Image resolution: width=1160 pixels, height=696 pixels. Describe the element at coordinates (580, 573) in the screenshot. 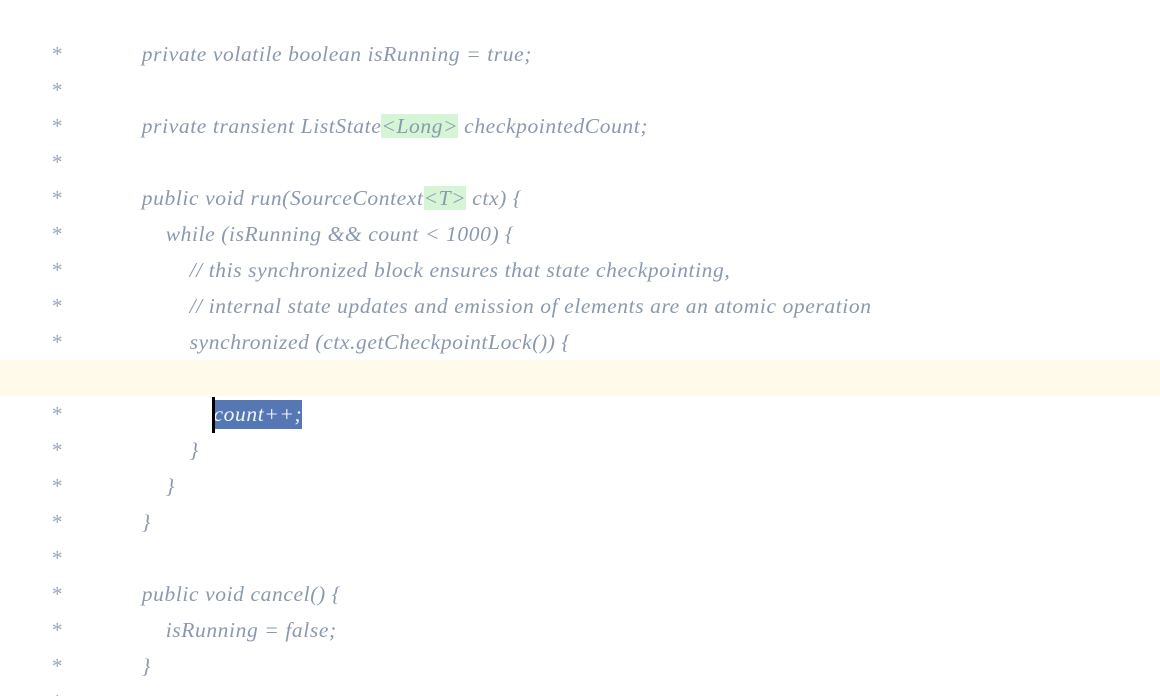

I see `code-line: * public void cancel() {` at that location.